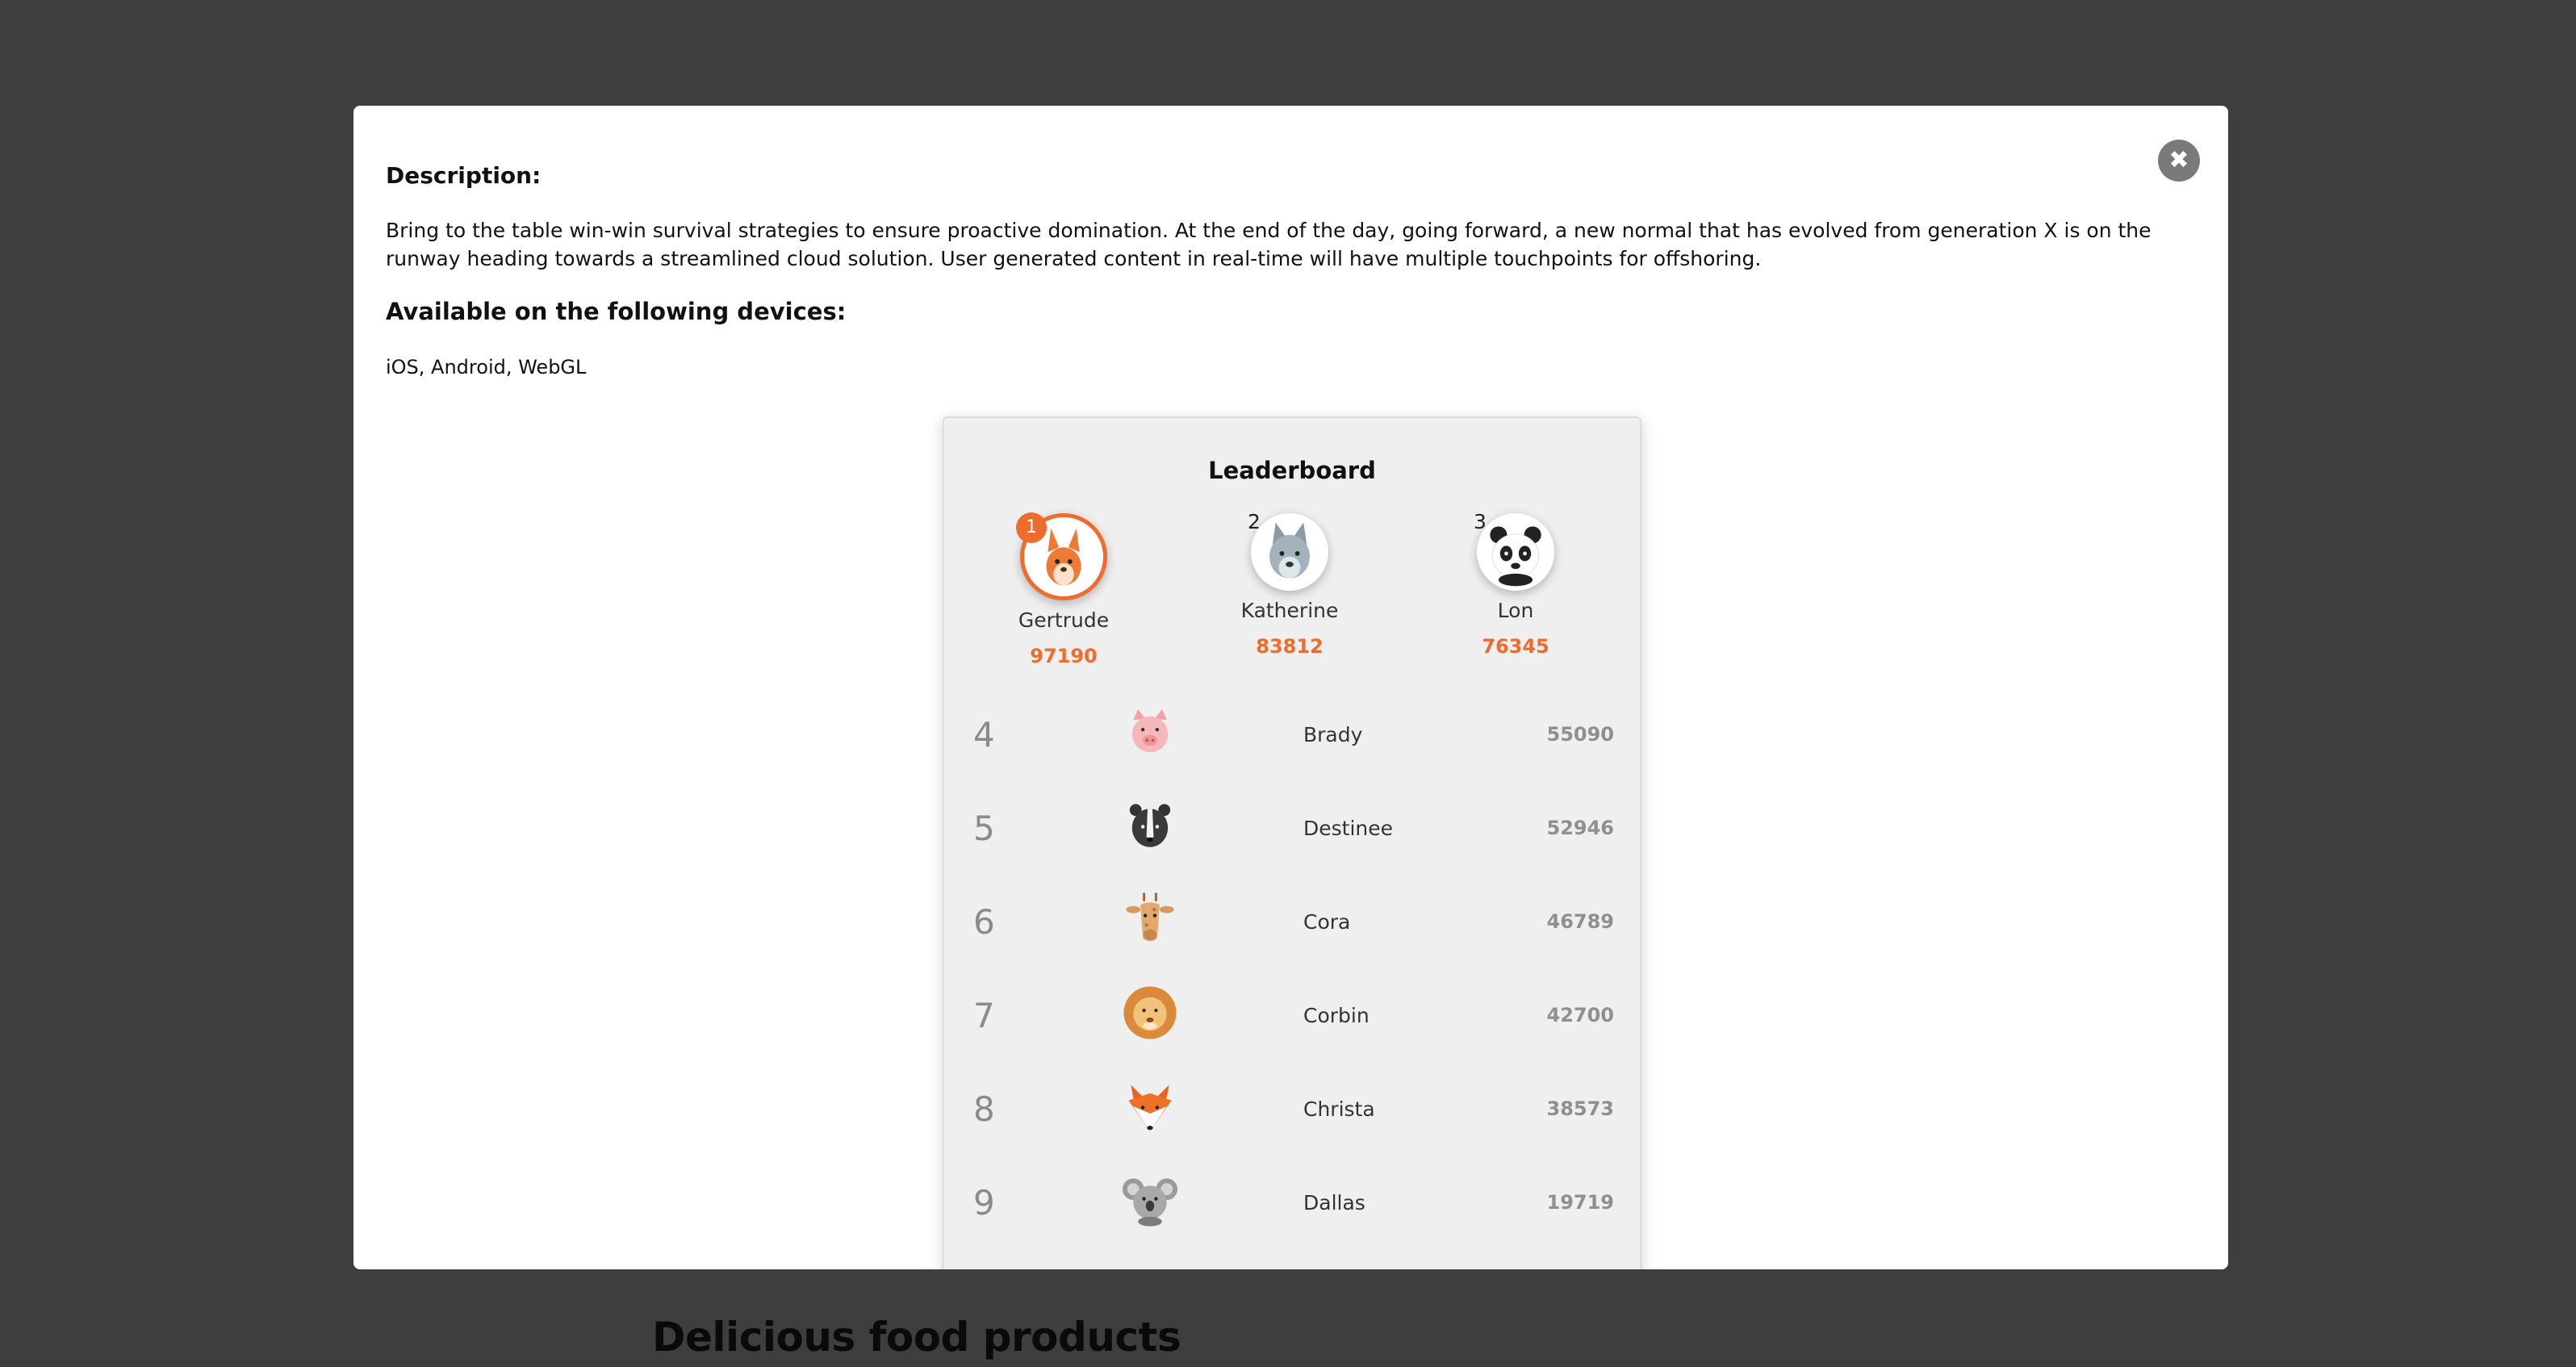 The width and height of the screenshot is (2576, 1367). What do you see at coordinates (1292, 739) in the screenshot?
I see `leaderboard-row: 4 Brady 55090` at bounding box center [1292, 739].